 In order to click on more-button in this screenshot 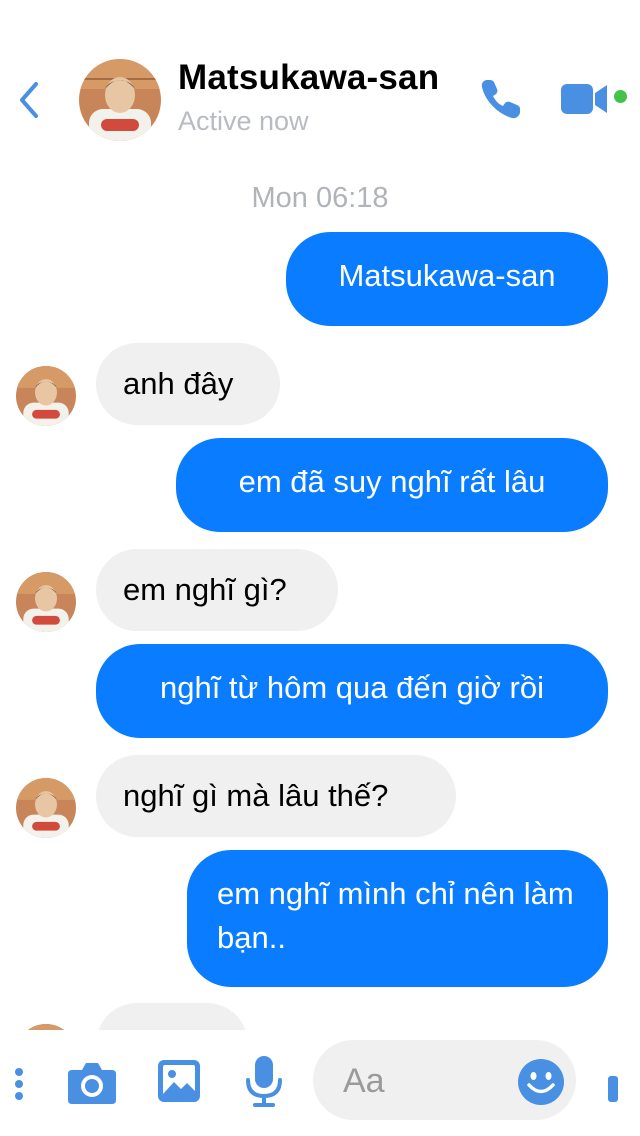, I will do `click(19, 1084)`.